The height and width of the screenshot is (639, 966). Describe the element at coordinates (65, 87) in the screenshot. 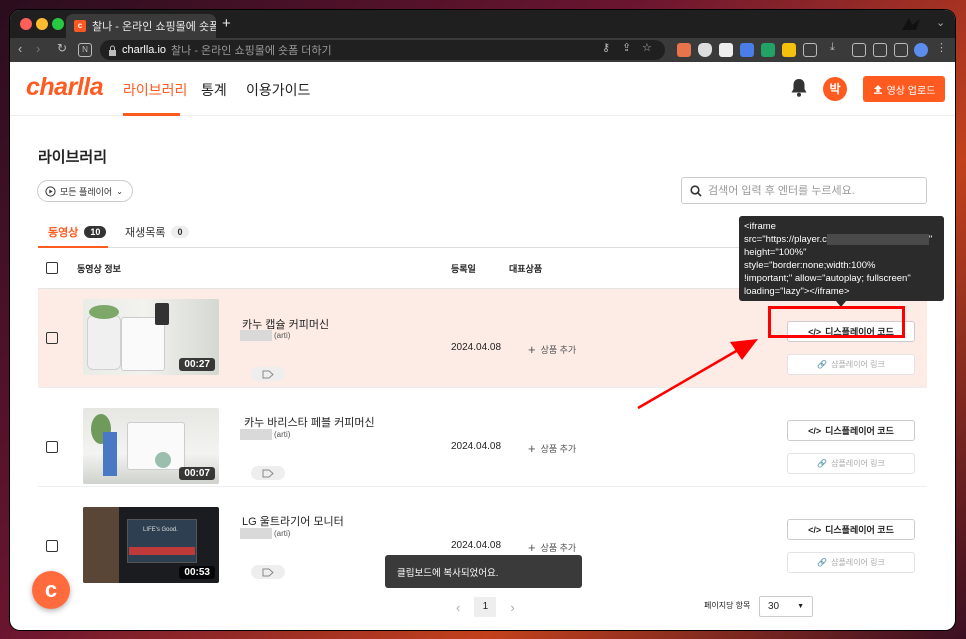

I see `charlla-logo: charlla` at that location.